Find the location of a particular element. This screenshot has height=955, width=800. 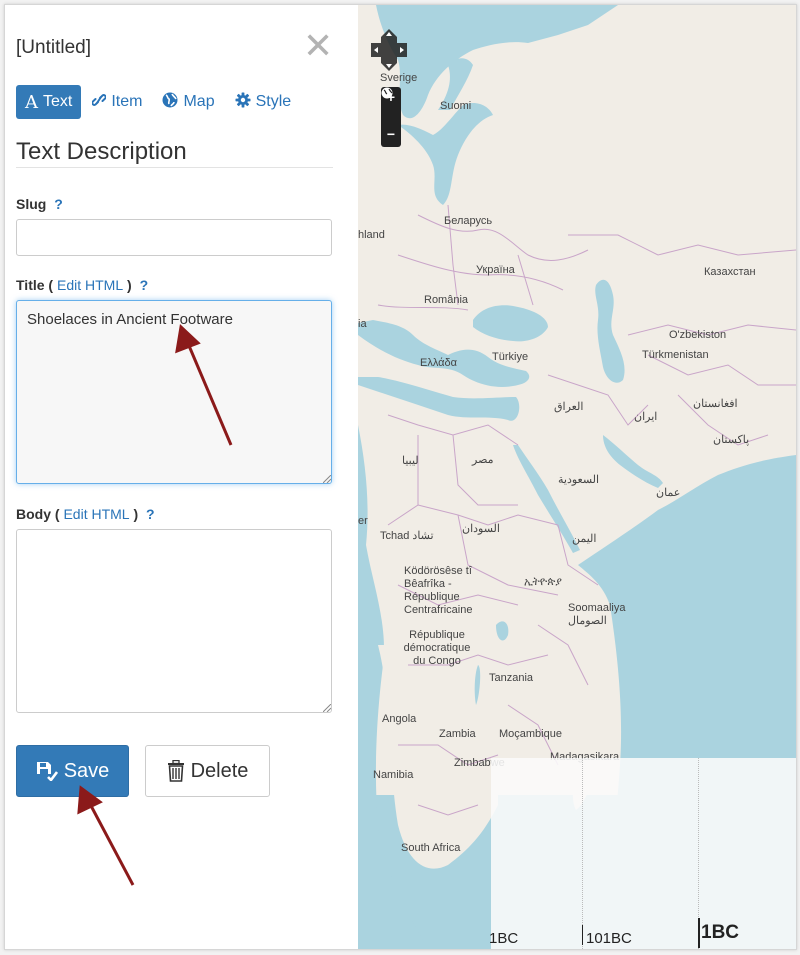

map-label: ኢትዮጵያ is located at coordinates (543, 582).